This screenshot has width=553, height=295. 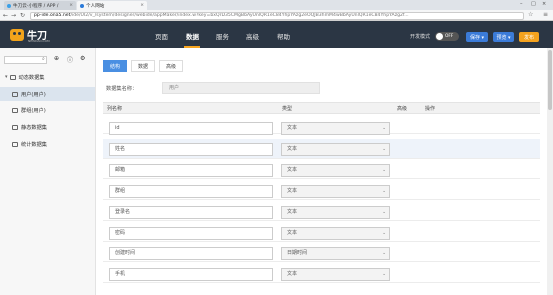 What do you see at coordinates (122, 89) in the screenshot?
I see `dataset-name-label: 数据集名称：` at bounding box center [122, 89].